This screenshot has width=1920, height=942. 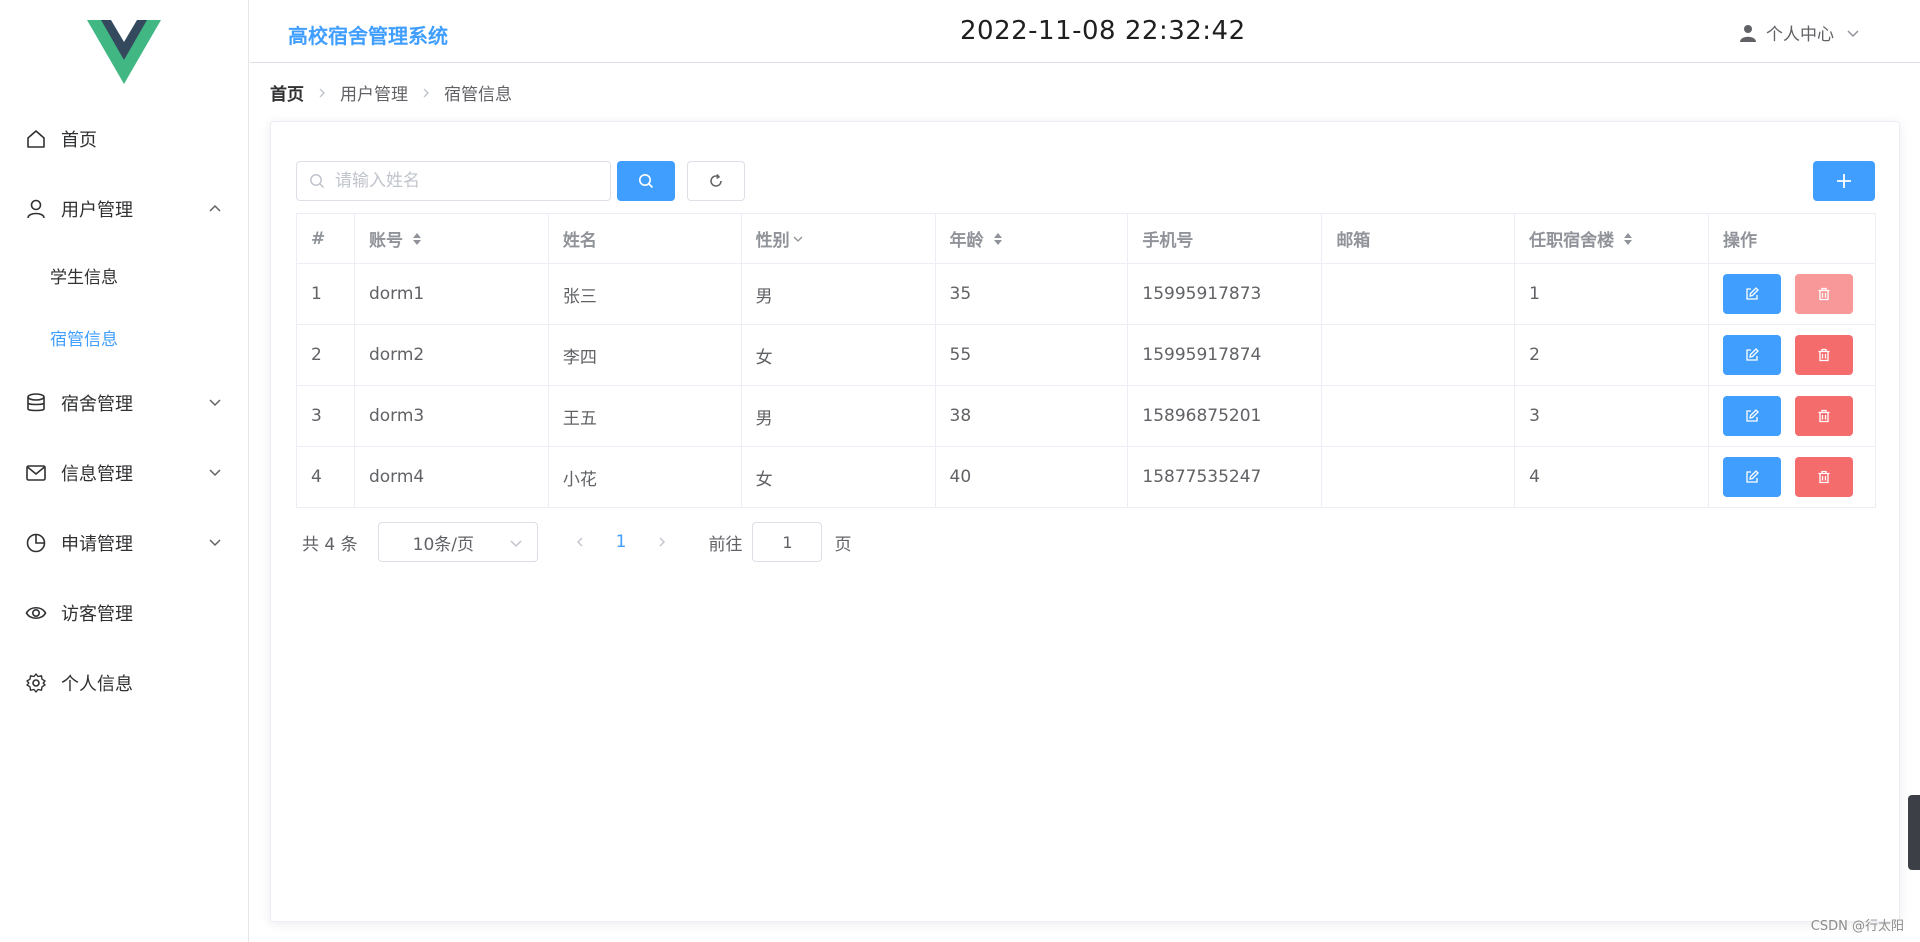 I want to click on next-page-icon, so click(x=662, y=542).